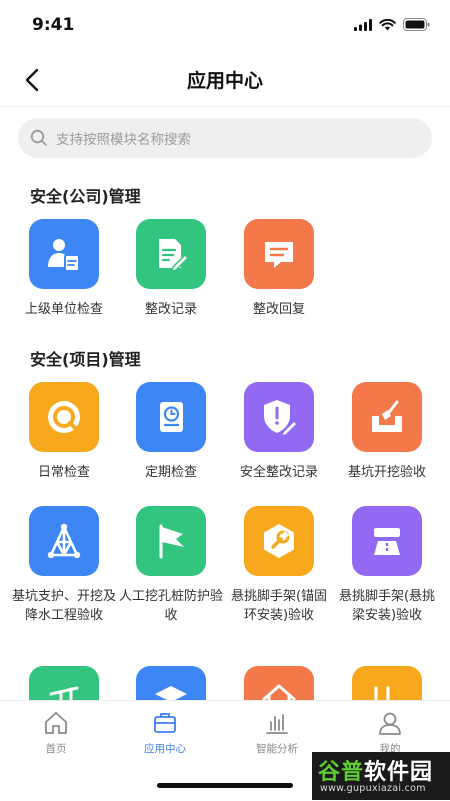 This screenshot has height=801, width=450. Describe the element at coordinates (64, 417) in the screenshot. I see `target-ring-icon` at that location.